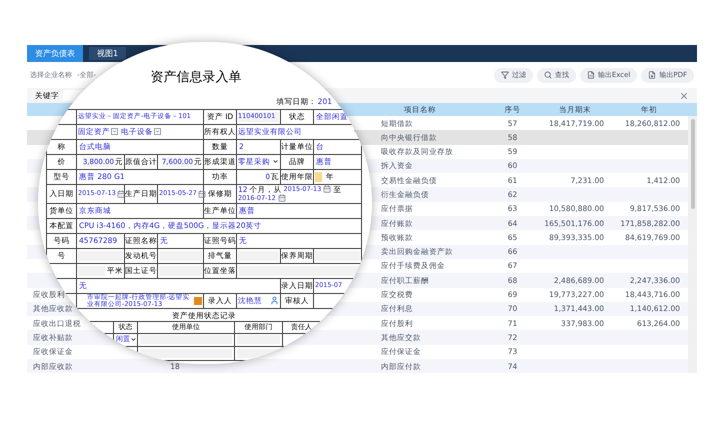 This screenshot has width=720, height=424. I want to click on spreadsheet-icon, so click(590, 75).